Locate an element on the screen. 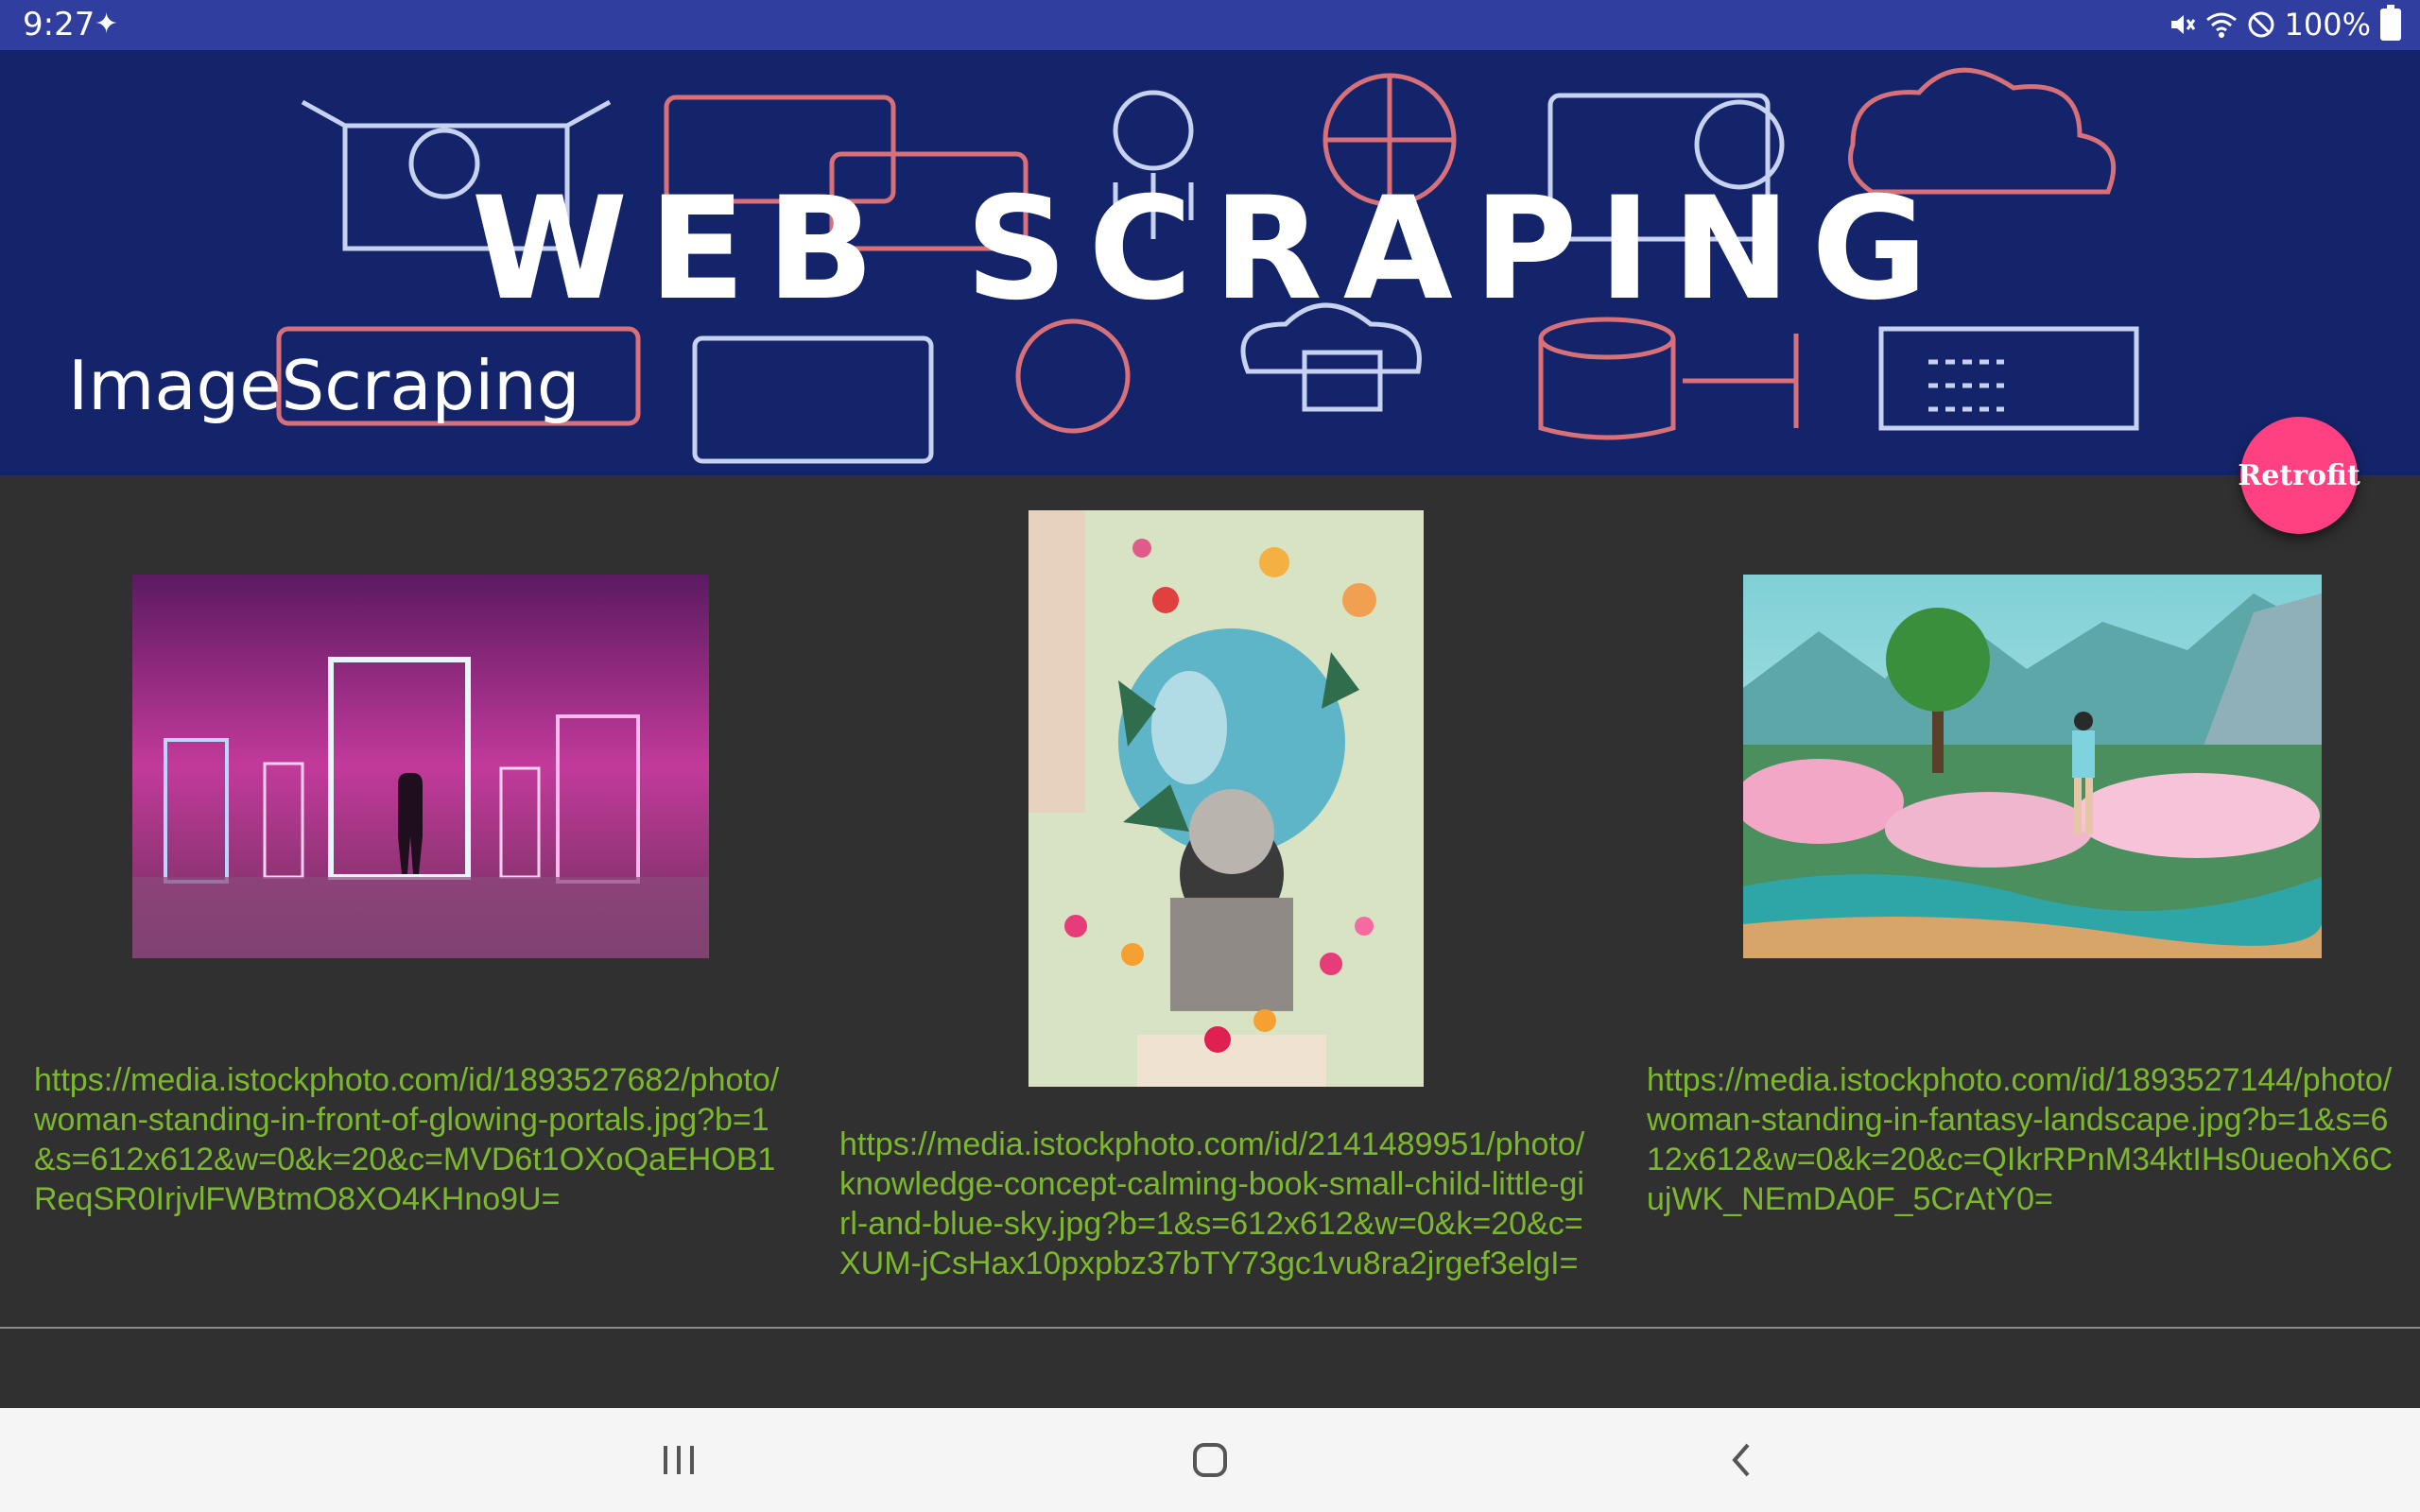 This screenshot has height=1512, width=2420. status-bar: 9:27 ✦ 100% is located at coordinates (1210, 25).